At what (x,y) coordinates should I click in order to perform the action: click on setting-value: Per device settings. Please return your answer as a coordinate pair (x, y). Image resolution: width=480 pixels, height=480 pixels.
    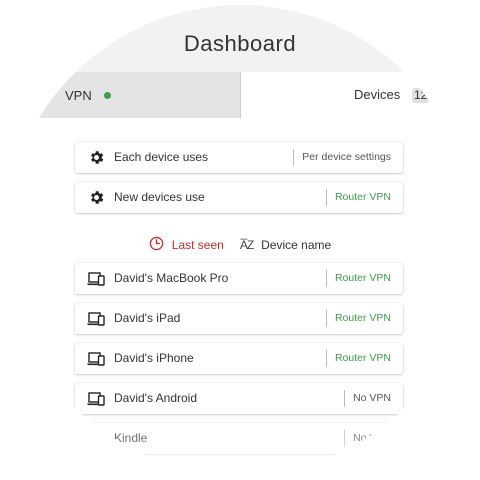
    Looking at the image, I should click on (342, 157).